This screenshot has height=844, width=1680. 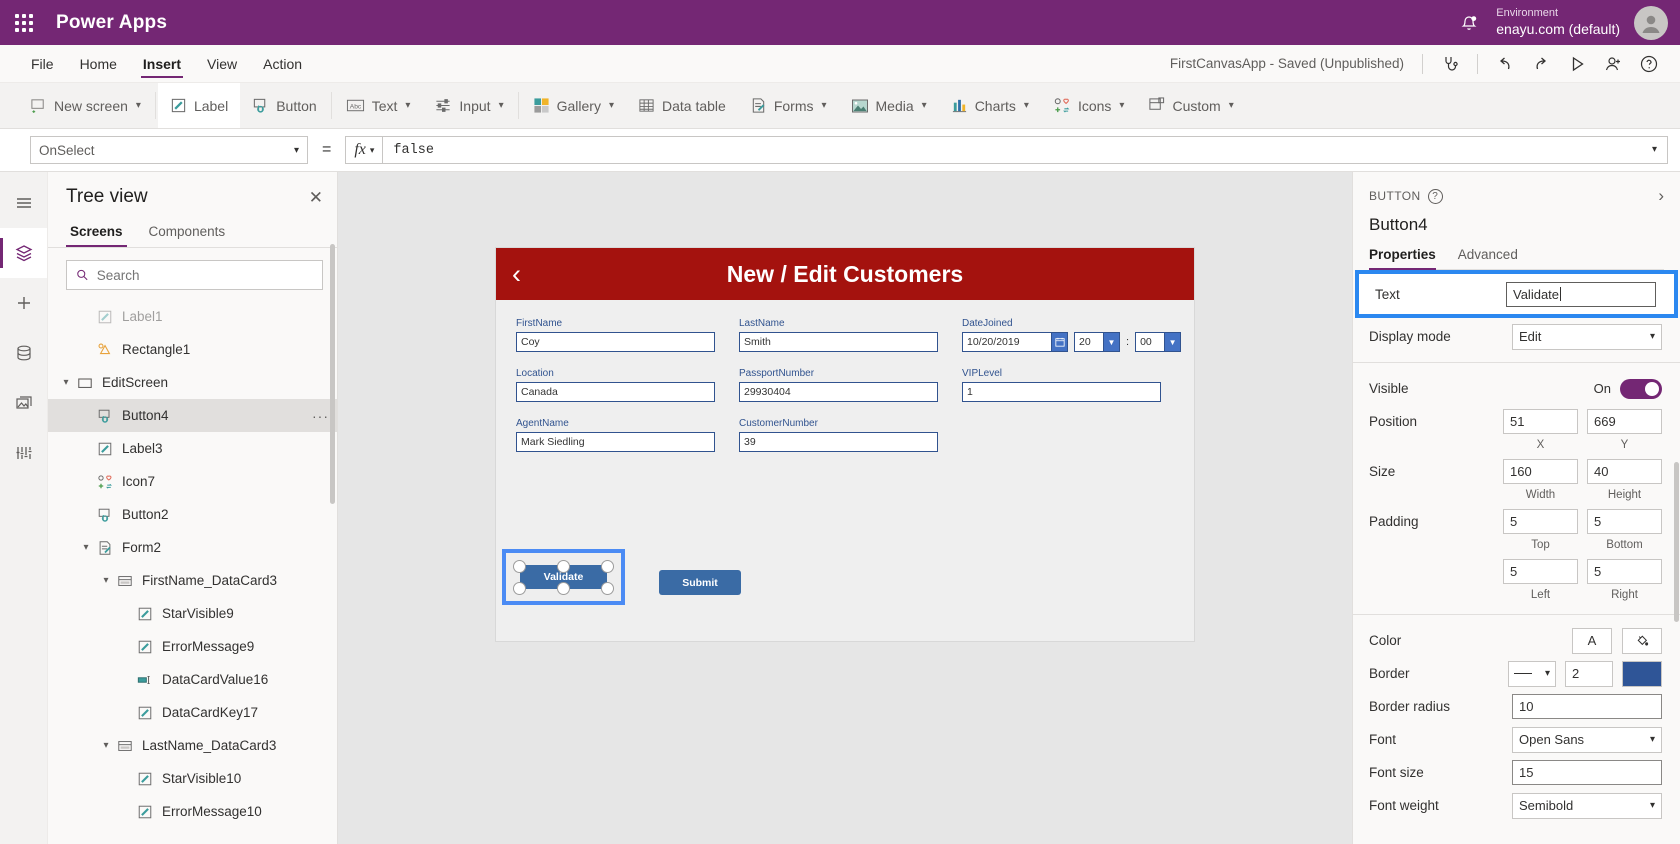 I want to click on border-color-swatch, so click(x=1642, y=673).